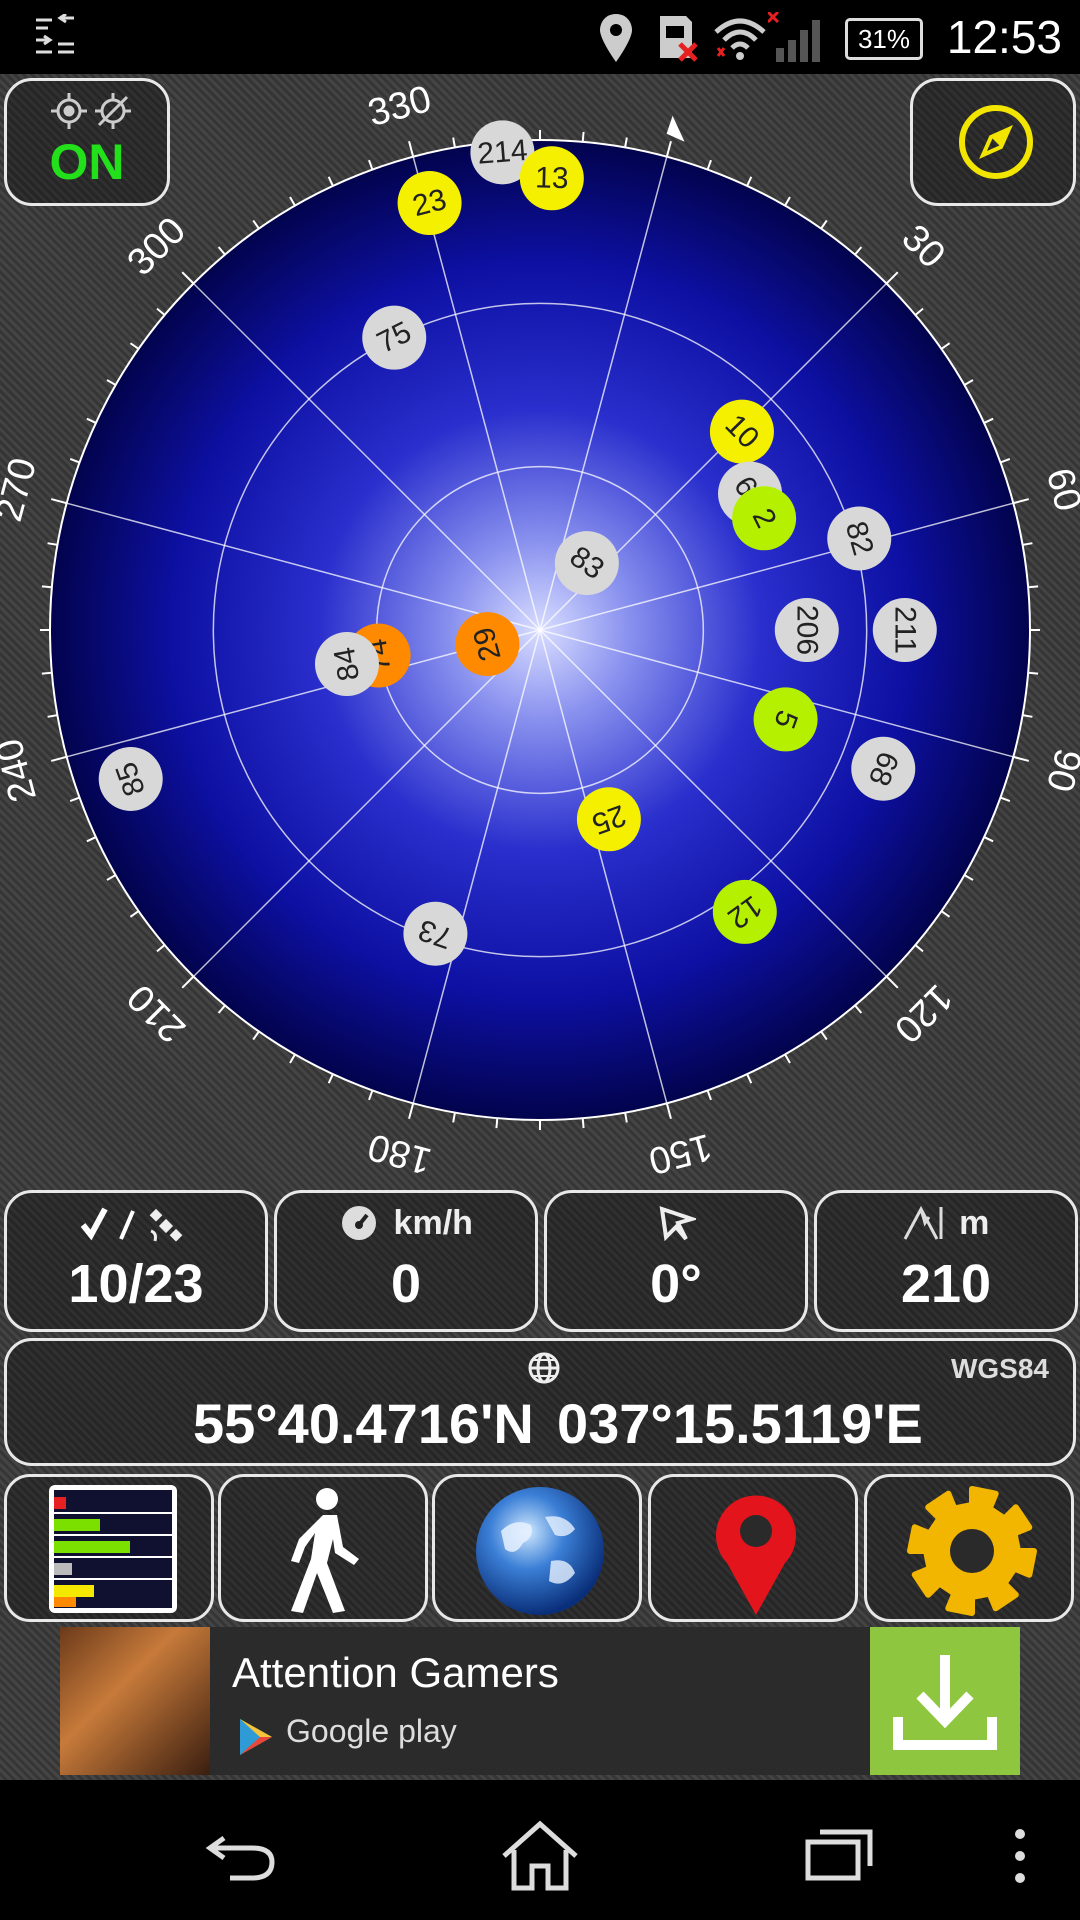  What do you see at coordinates (741, 431) in the screenshot?
I see `satellite-marker: 10` at bounding box center [741, 431].